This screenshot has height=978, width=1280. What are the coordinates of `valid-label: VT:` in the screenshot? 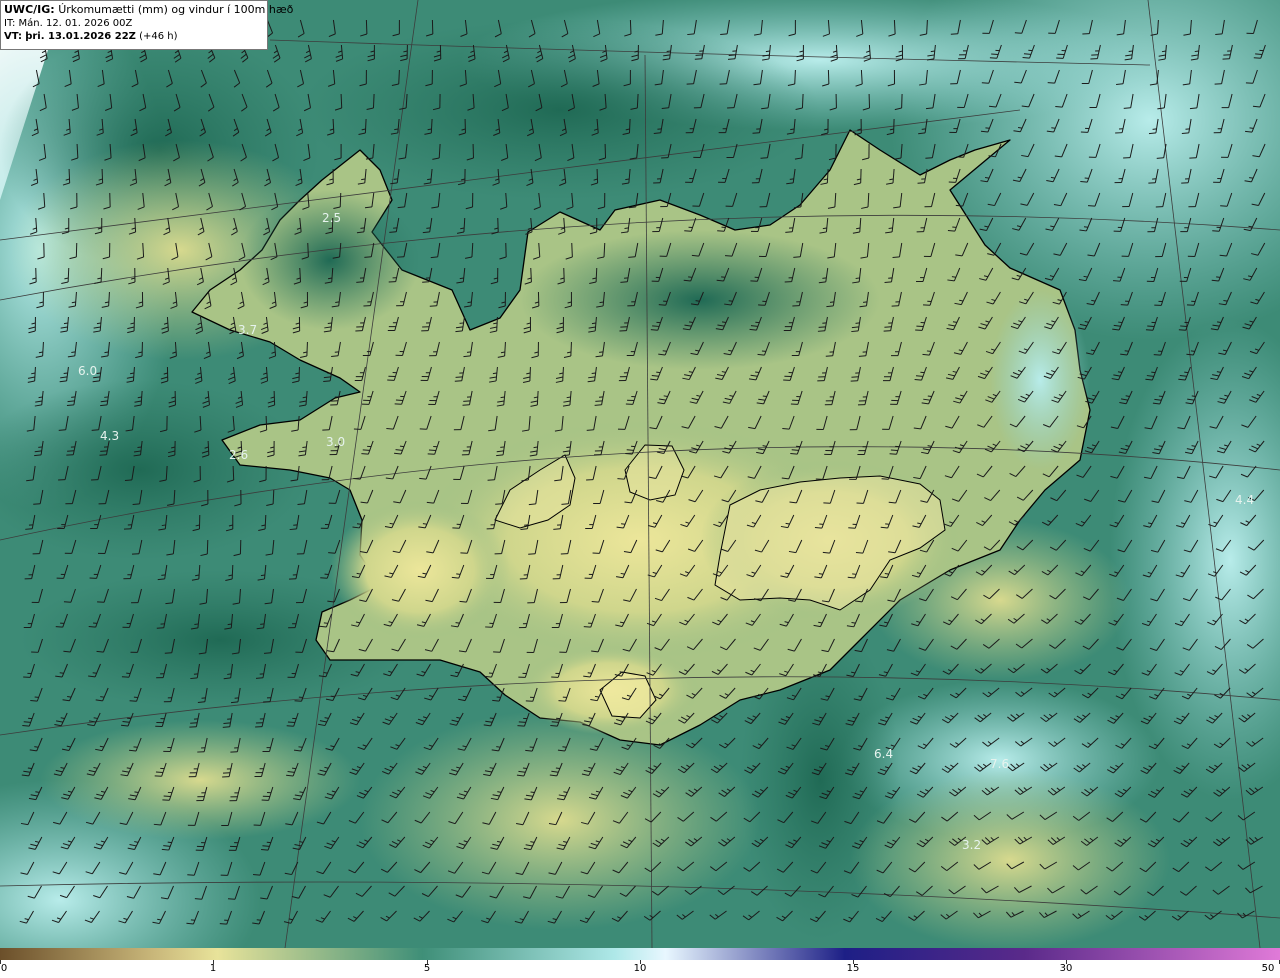 It's located at (13, 36).